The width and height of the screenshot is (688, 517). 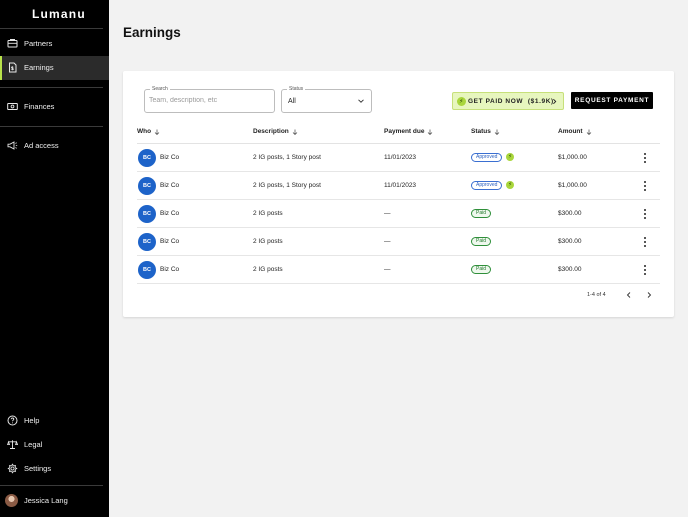 I want to click on get-paid-label: GET PAID NOW ($1.9K), so click(x=511, y=101).